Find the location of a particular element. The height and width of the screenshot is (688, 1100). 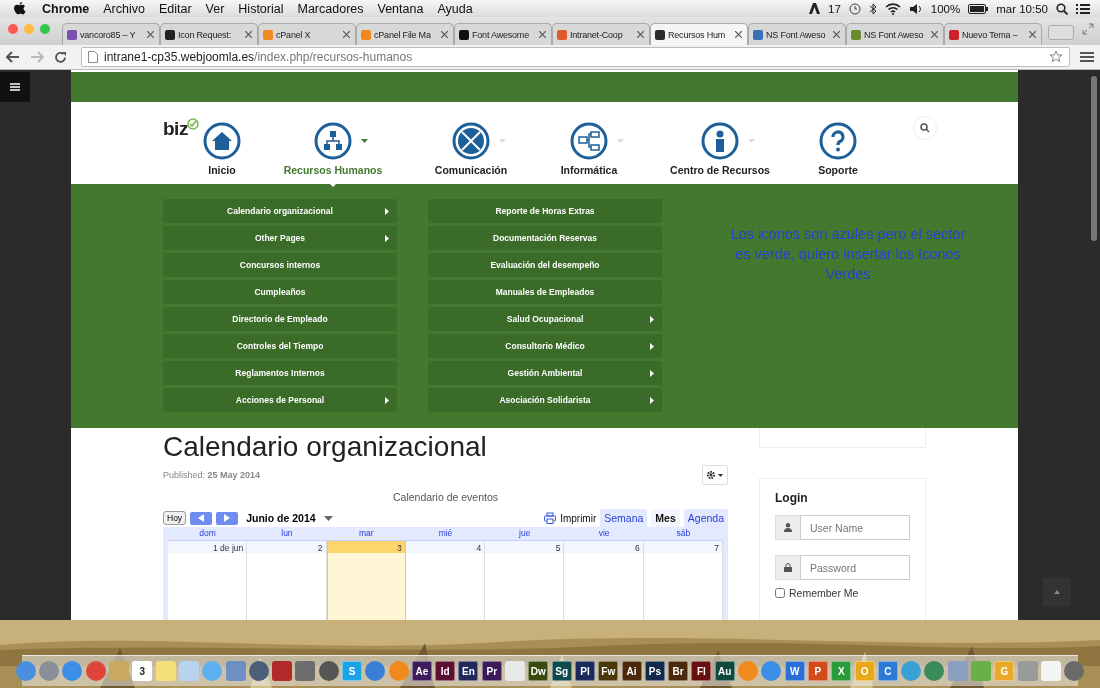

browser-tab: Font Awesome is located at coordinates (503, 34).